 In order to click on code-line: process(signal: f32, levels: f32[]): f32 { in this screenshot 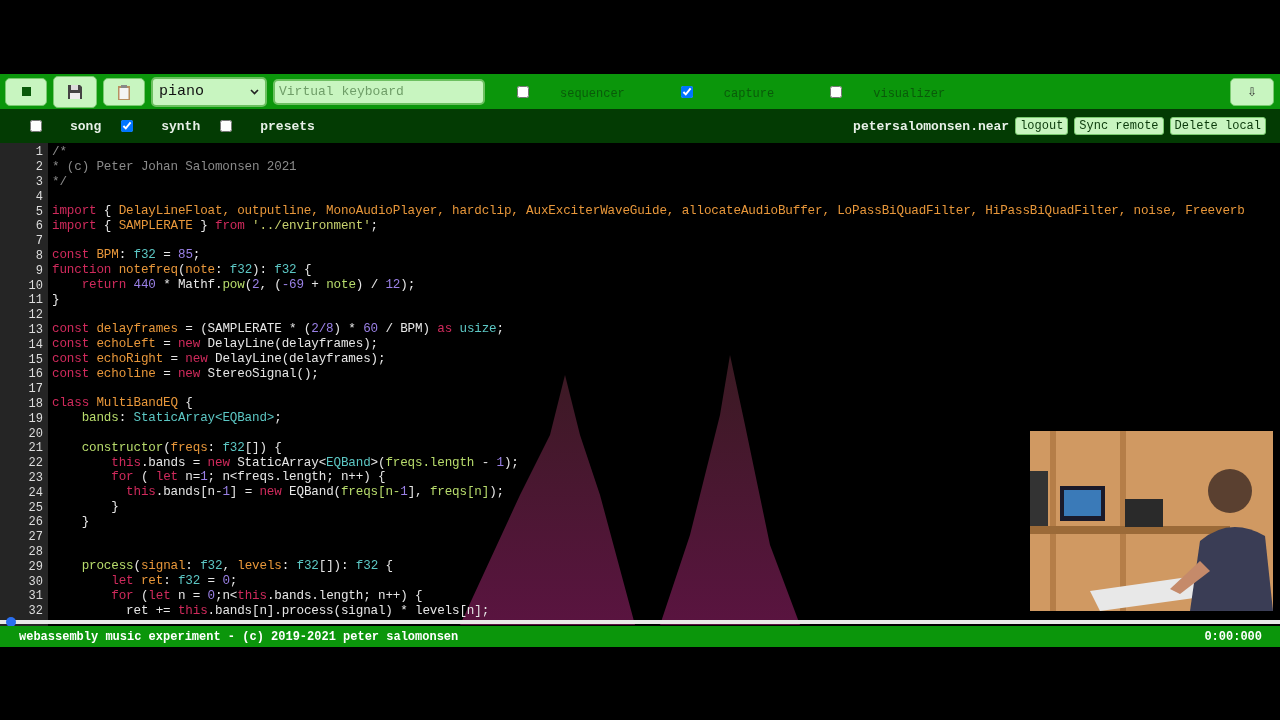, I will do `click(236, 567)`.